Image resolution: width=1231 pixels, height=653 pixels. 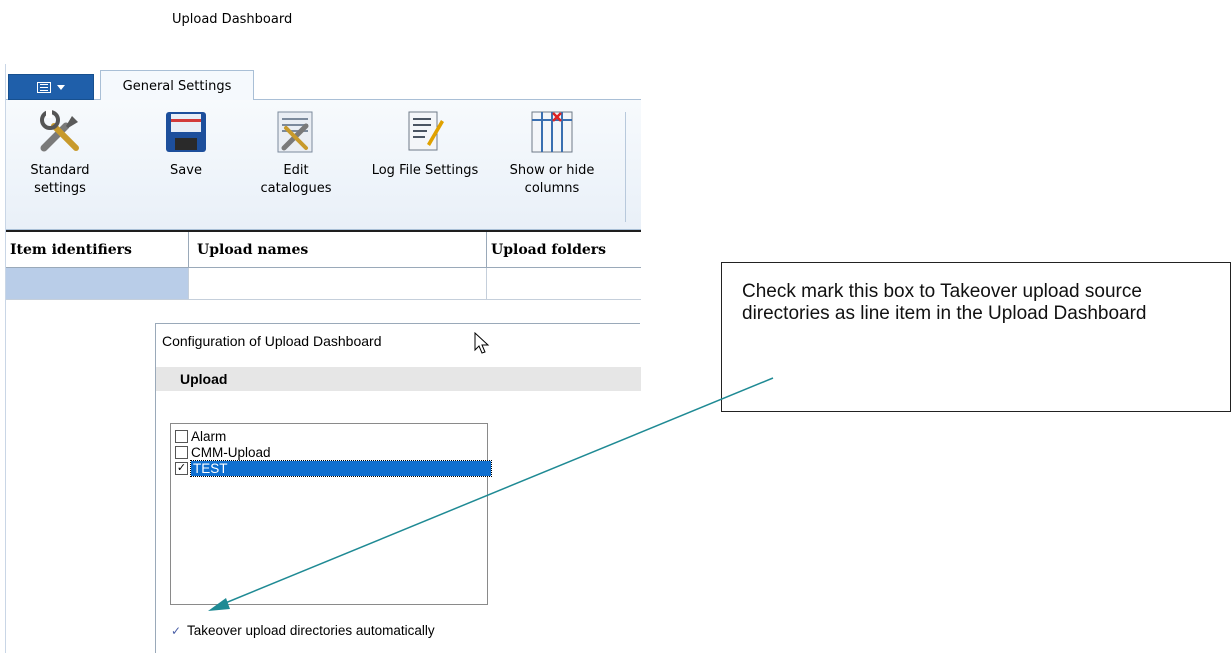 I want to click on columns-icon, so click(x=552, y=132).